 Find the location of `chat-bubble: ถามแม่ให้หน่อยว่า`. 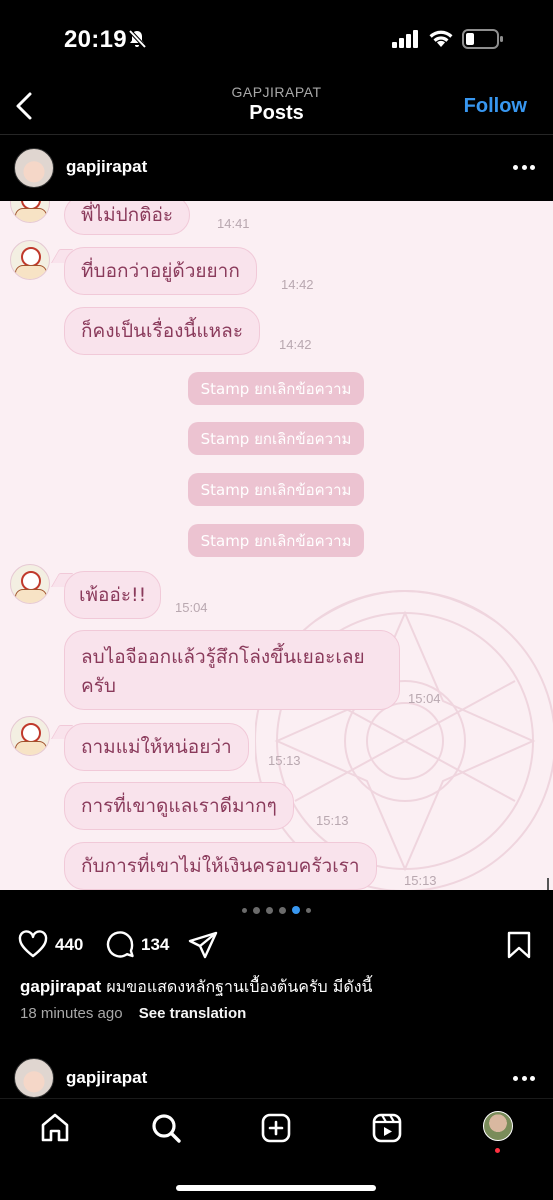

chat-bubble: ถามแม่ให้หน่อยว่า is located at coordinates (156, 747).